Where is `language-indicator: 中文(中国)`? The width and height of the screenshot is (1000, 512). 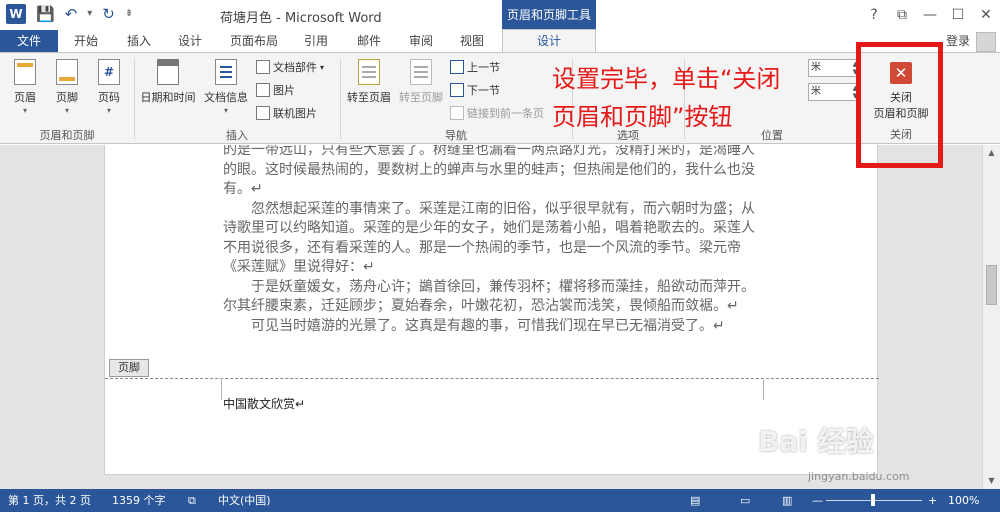 language-indicator: 中文(中国) is located at coordinates (244, 500).